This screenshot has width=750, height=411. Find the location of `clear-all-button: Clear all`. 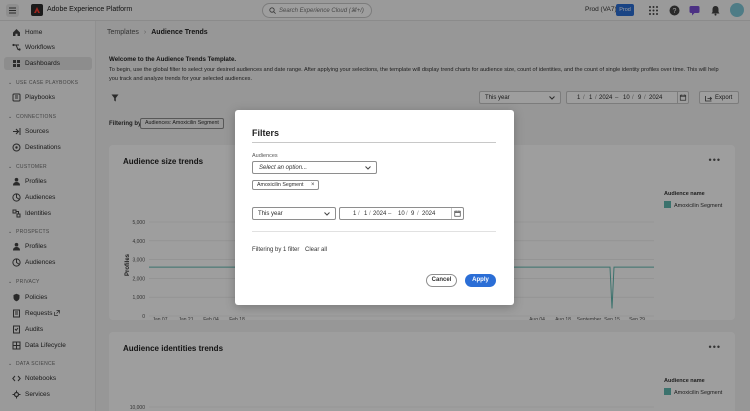

clear-all-button: Clear all is located at coordinates (316, 250).